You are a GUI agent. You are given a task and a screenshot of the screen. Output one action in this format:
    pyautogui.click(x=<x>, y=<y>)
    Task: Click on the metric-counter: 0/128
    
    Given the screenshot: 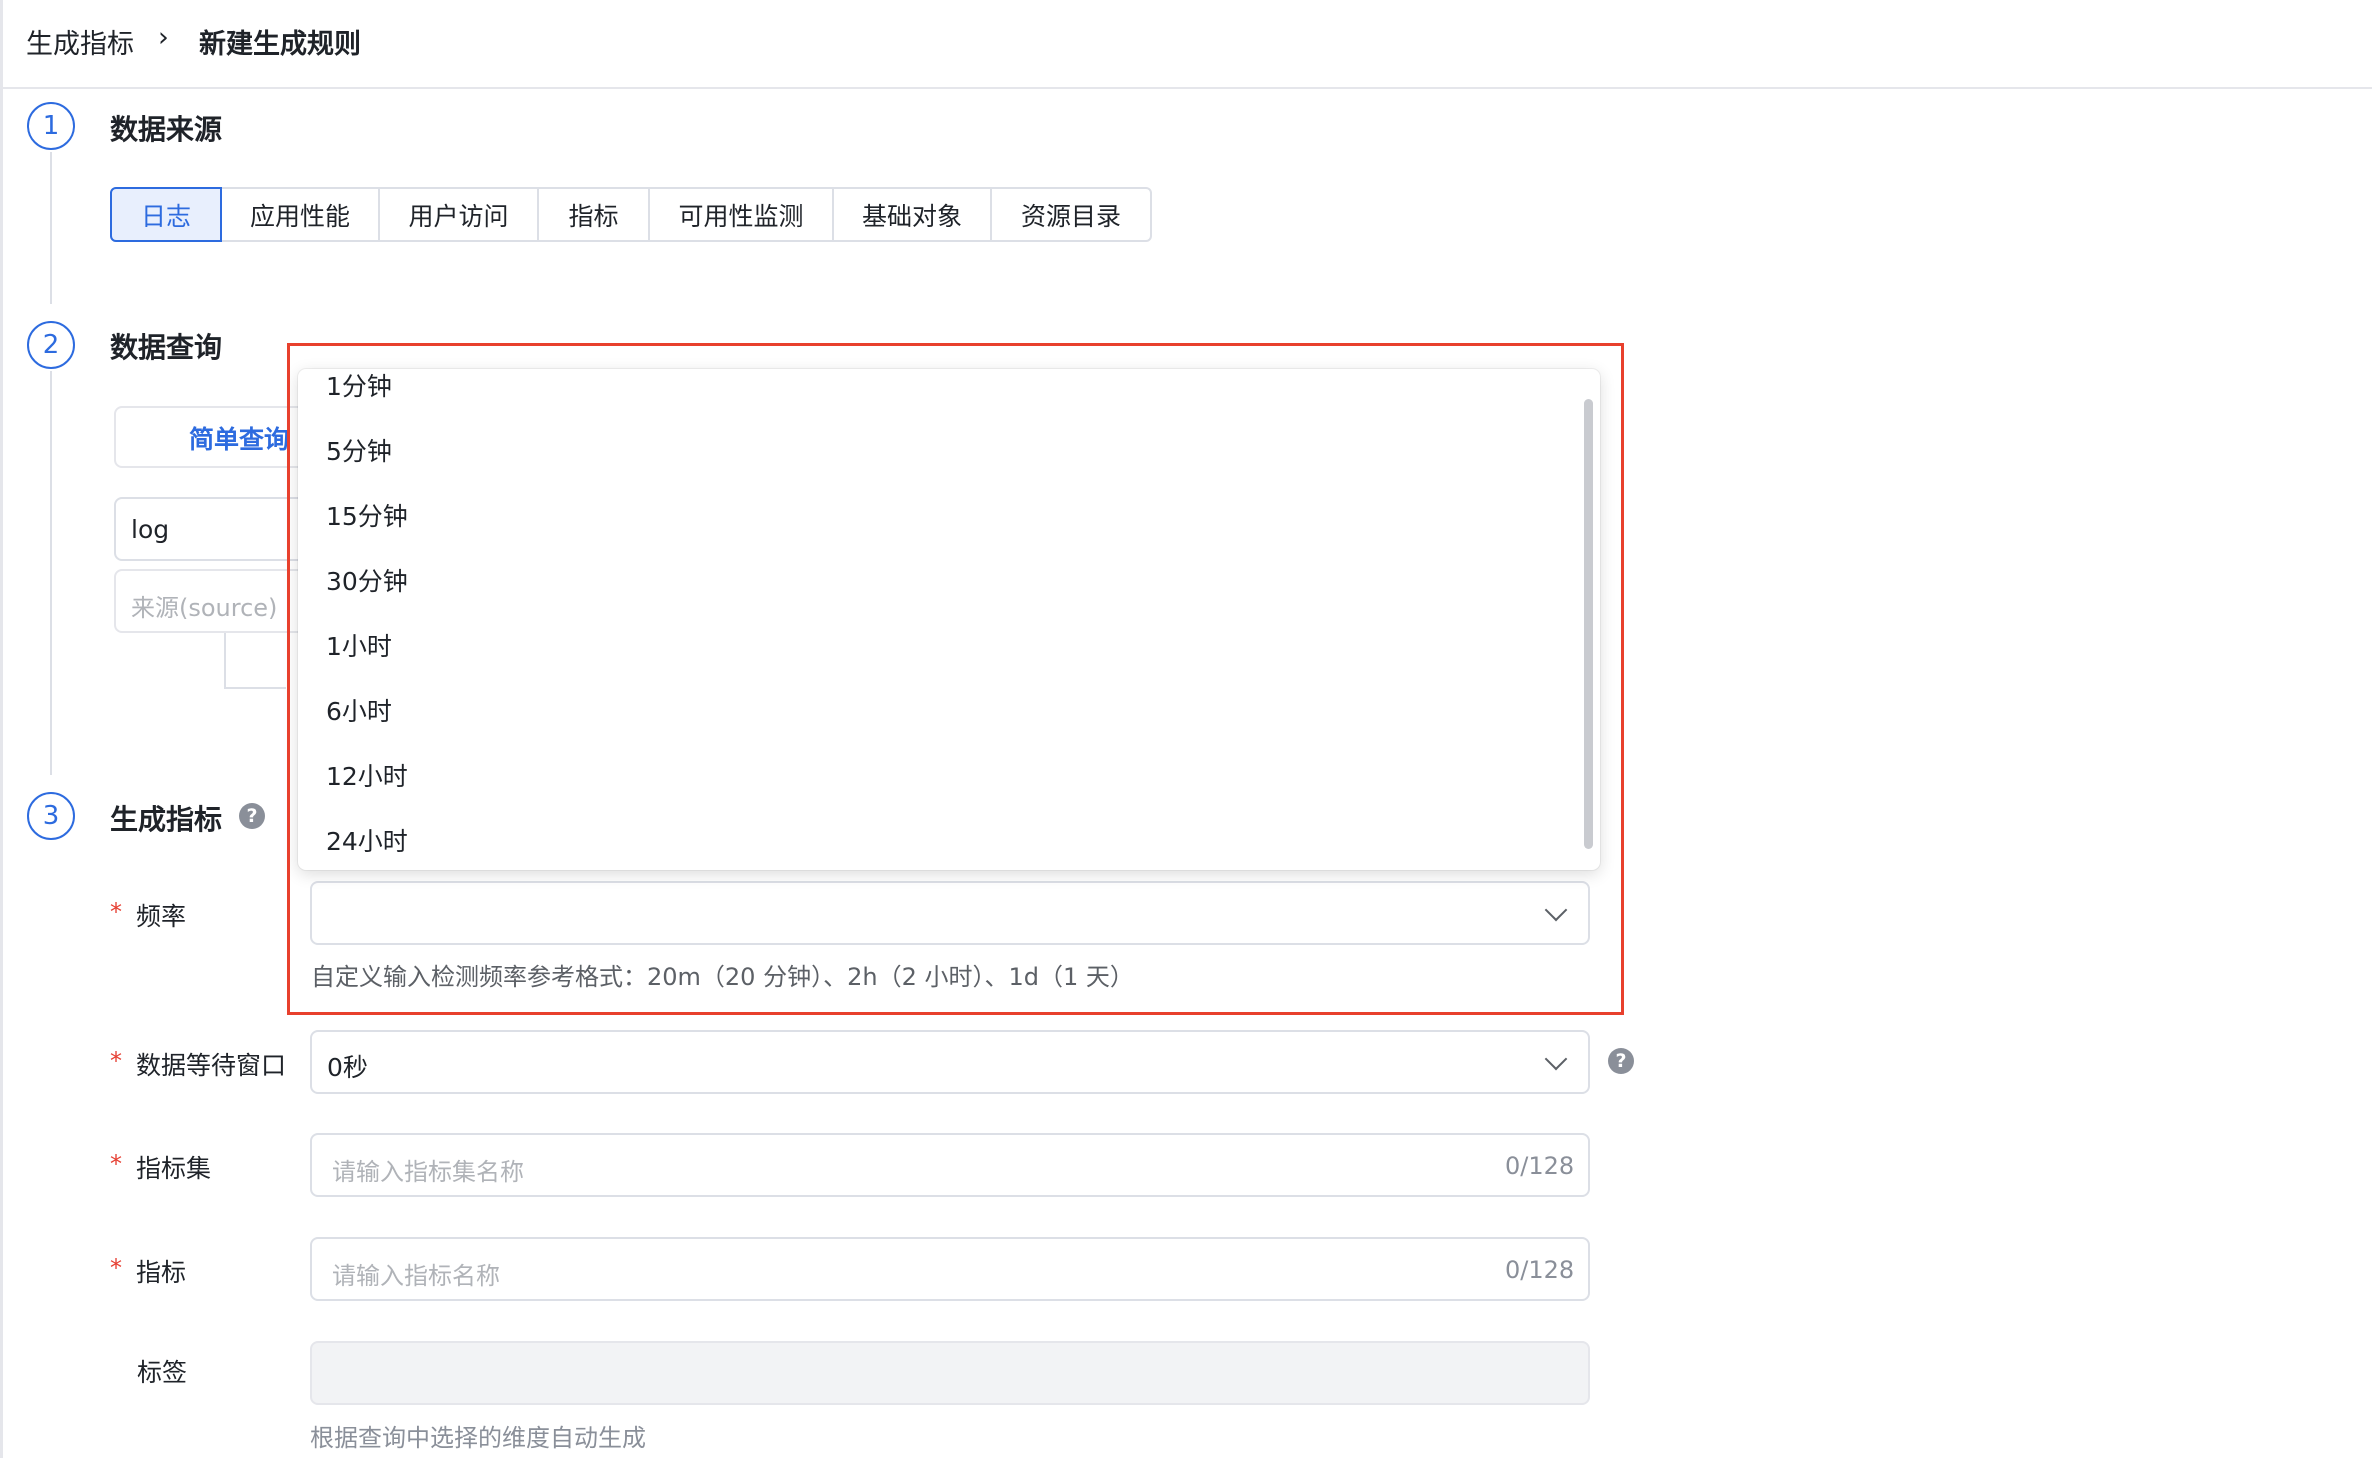 What is the action you would take?
    pyautogui.click(x=1540, y=1270)
    